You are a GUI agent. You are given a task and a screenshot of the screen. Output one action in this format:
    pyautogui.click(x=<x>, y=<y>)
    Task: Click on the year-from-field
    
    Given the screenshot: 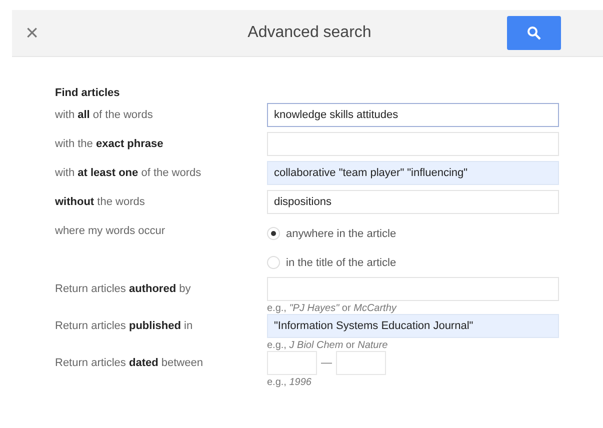 What is the action you would take?
    pyautogui.click(x=292, y=363)
    